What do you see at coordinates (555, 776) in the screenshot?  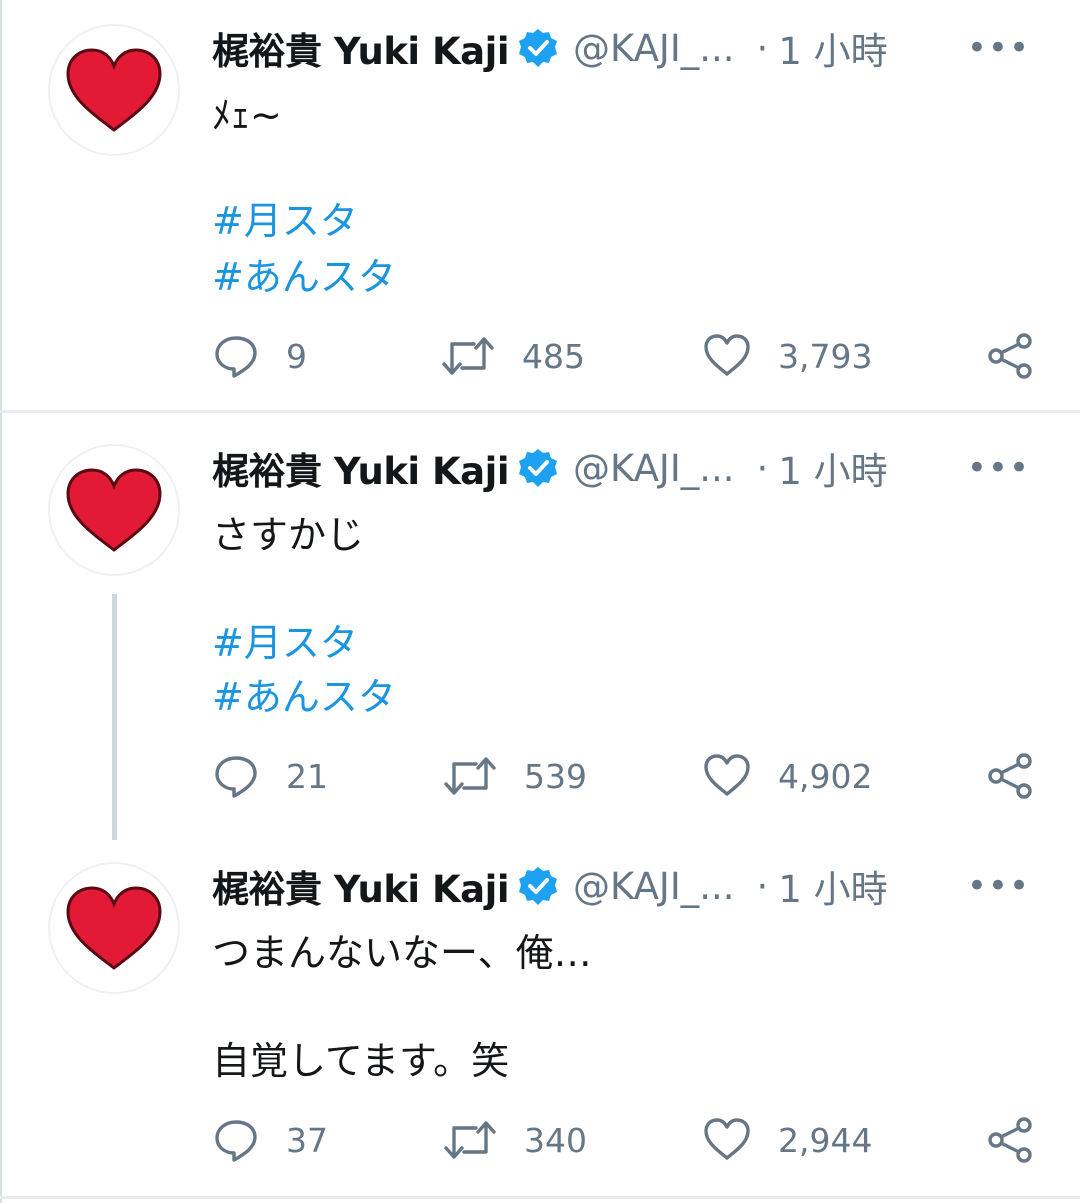 I see `retweet-count: 539` at bounding box center [555, 776].